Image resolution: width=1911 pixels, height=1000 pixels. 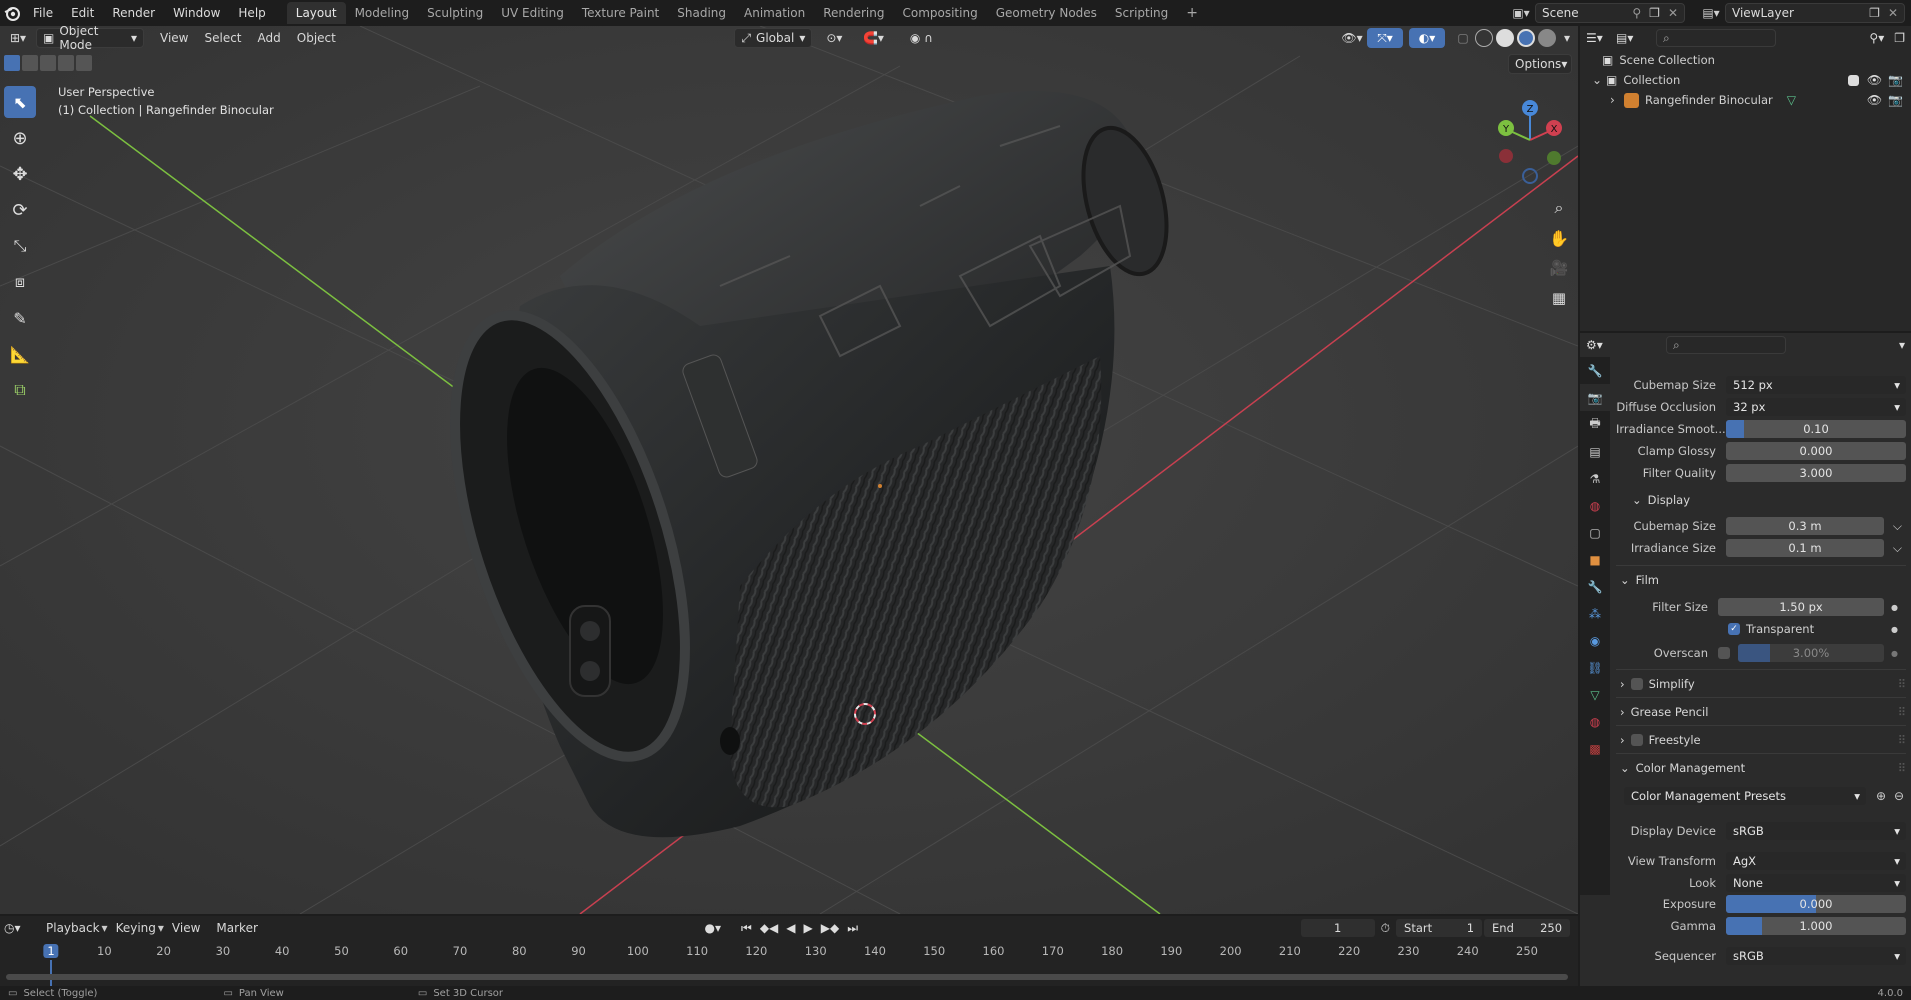 I want to click on view-layer-tab-icon: ▤, so click(x=1595, y=451).